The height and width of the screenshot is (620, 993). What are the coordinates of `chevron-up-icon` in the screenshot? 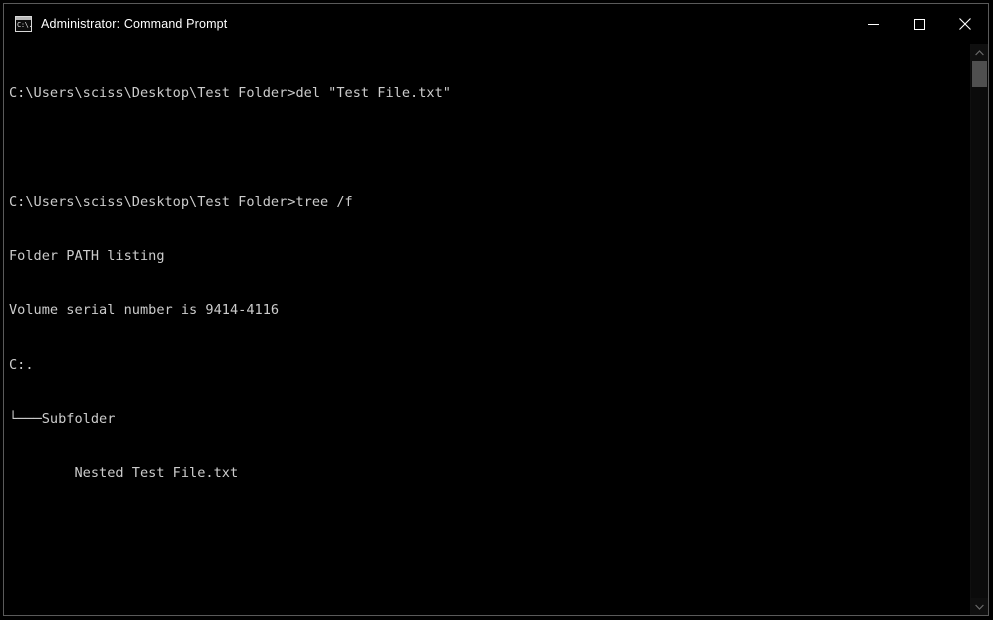 It's located at (979, 52).